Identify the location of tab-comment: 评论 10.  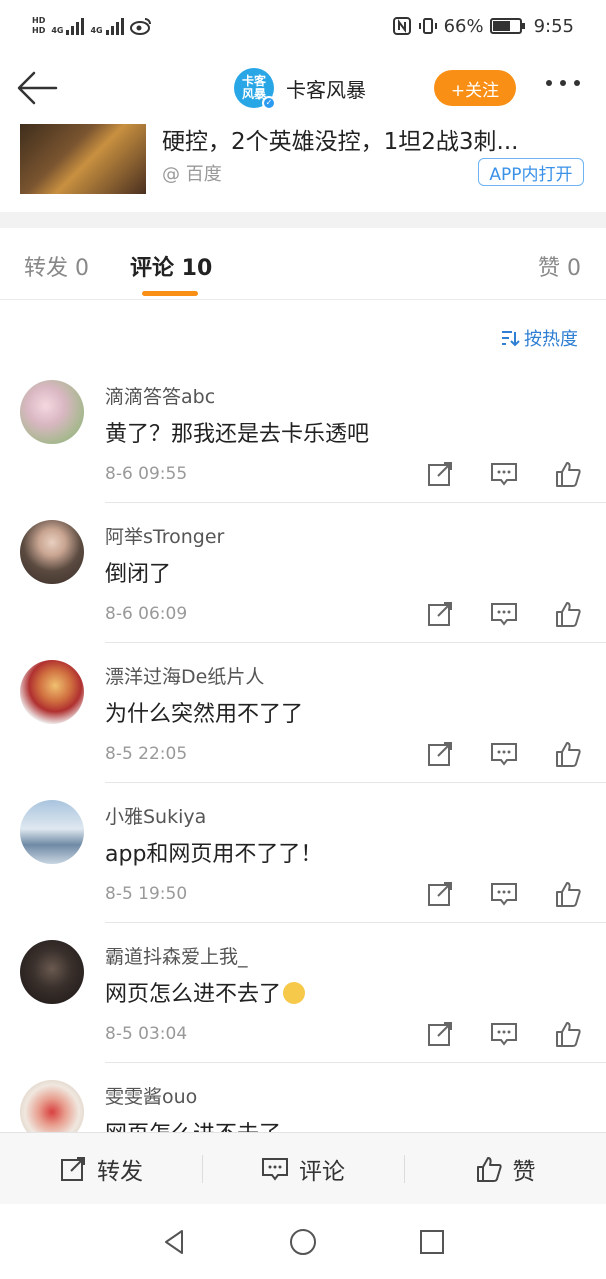
(171, 266).